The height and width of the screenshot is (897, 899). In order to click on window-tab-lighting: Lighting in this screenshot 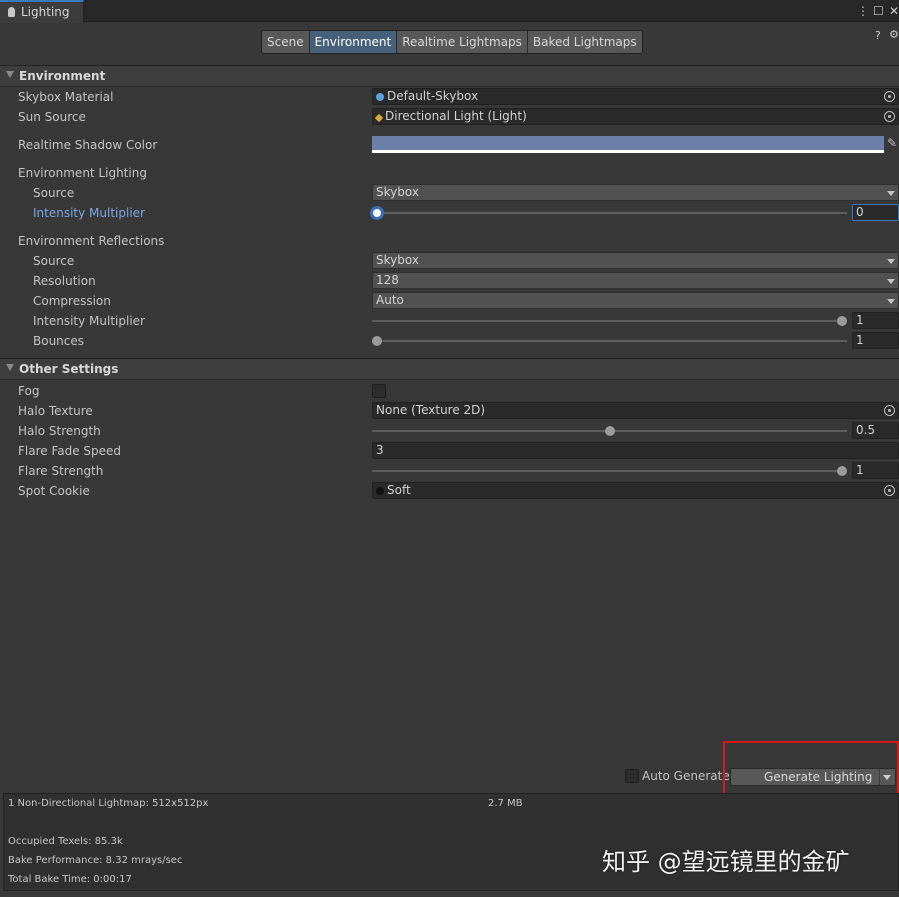, I will do `click(42, 11)`.